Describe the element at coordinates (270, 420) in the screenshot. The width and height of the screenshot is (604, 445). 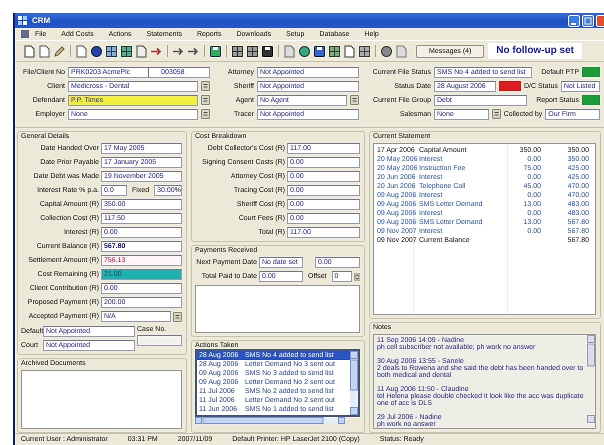
I see `horizontal-scrollbar-icon` at that location.